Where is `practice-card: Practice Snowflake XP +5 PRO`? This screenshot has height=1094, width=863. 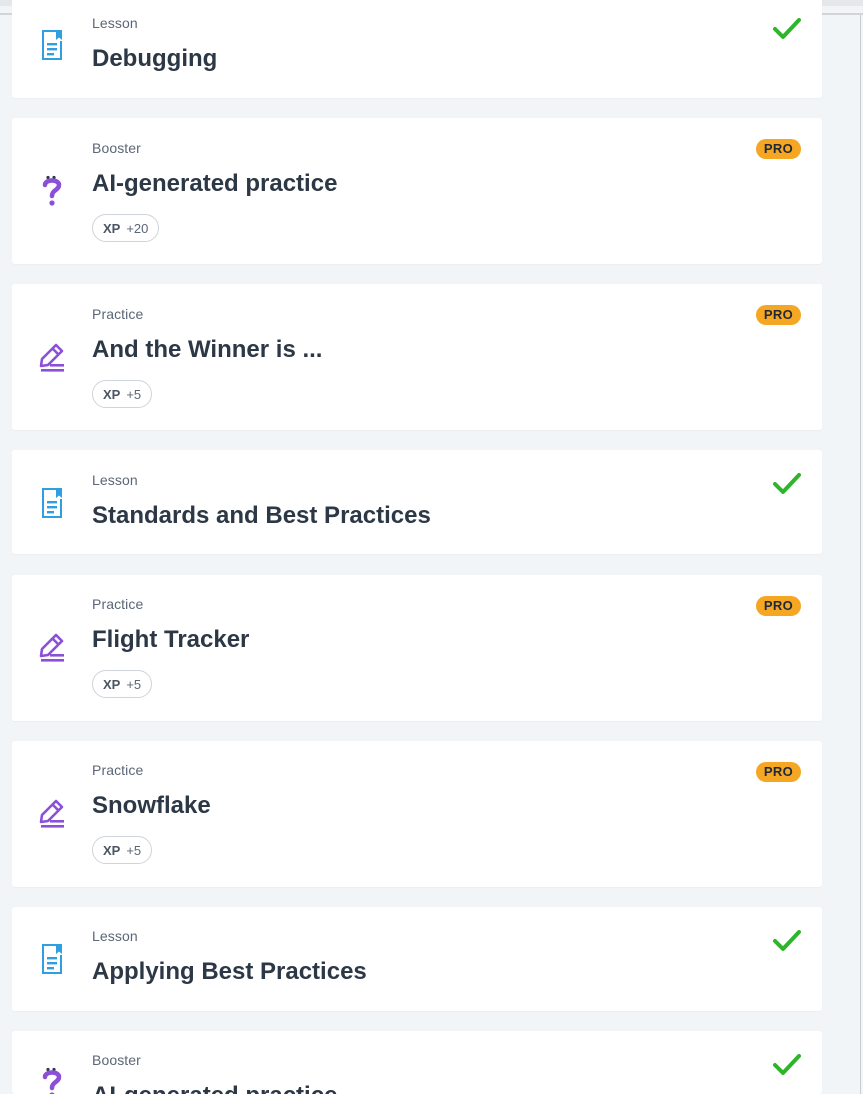 practice-card: Practice Snowflake XP +5 PRO is located at coordinates (417, 814).